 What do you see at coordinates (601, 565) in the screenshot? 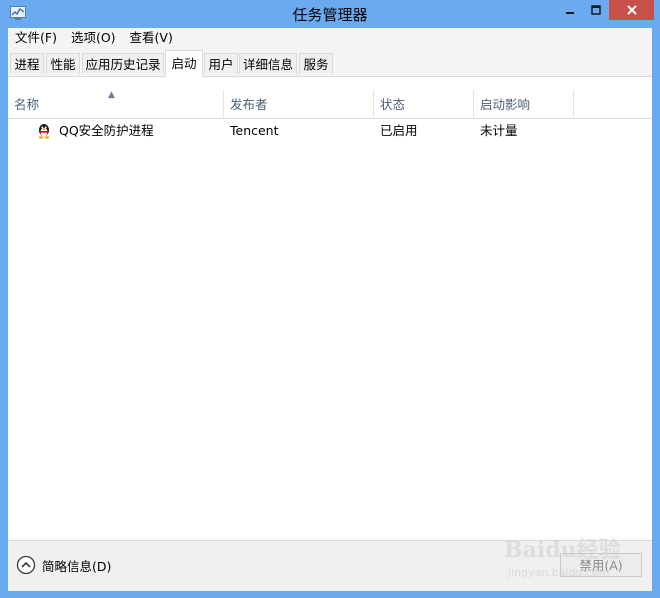
I see `disable-button: 禁用(A)` at bounding box center [601, 565].